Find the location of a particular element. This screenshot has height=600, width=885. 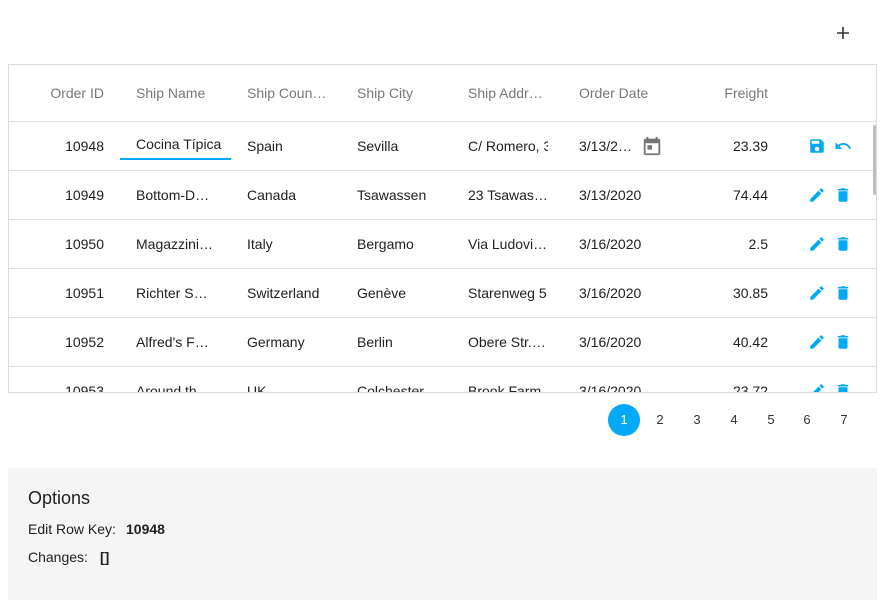

cell-ship-name: Alfred's Futterkiste is located at coordinates (175, 342).